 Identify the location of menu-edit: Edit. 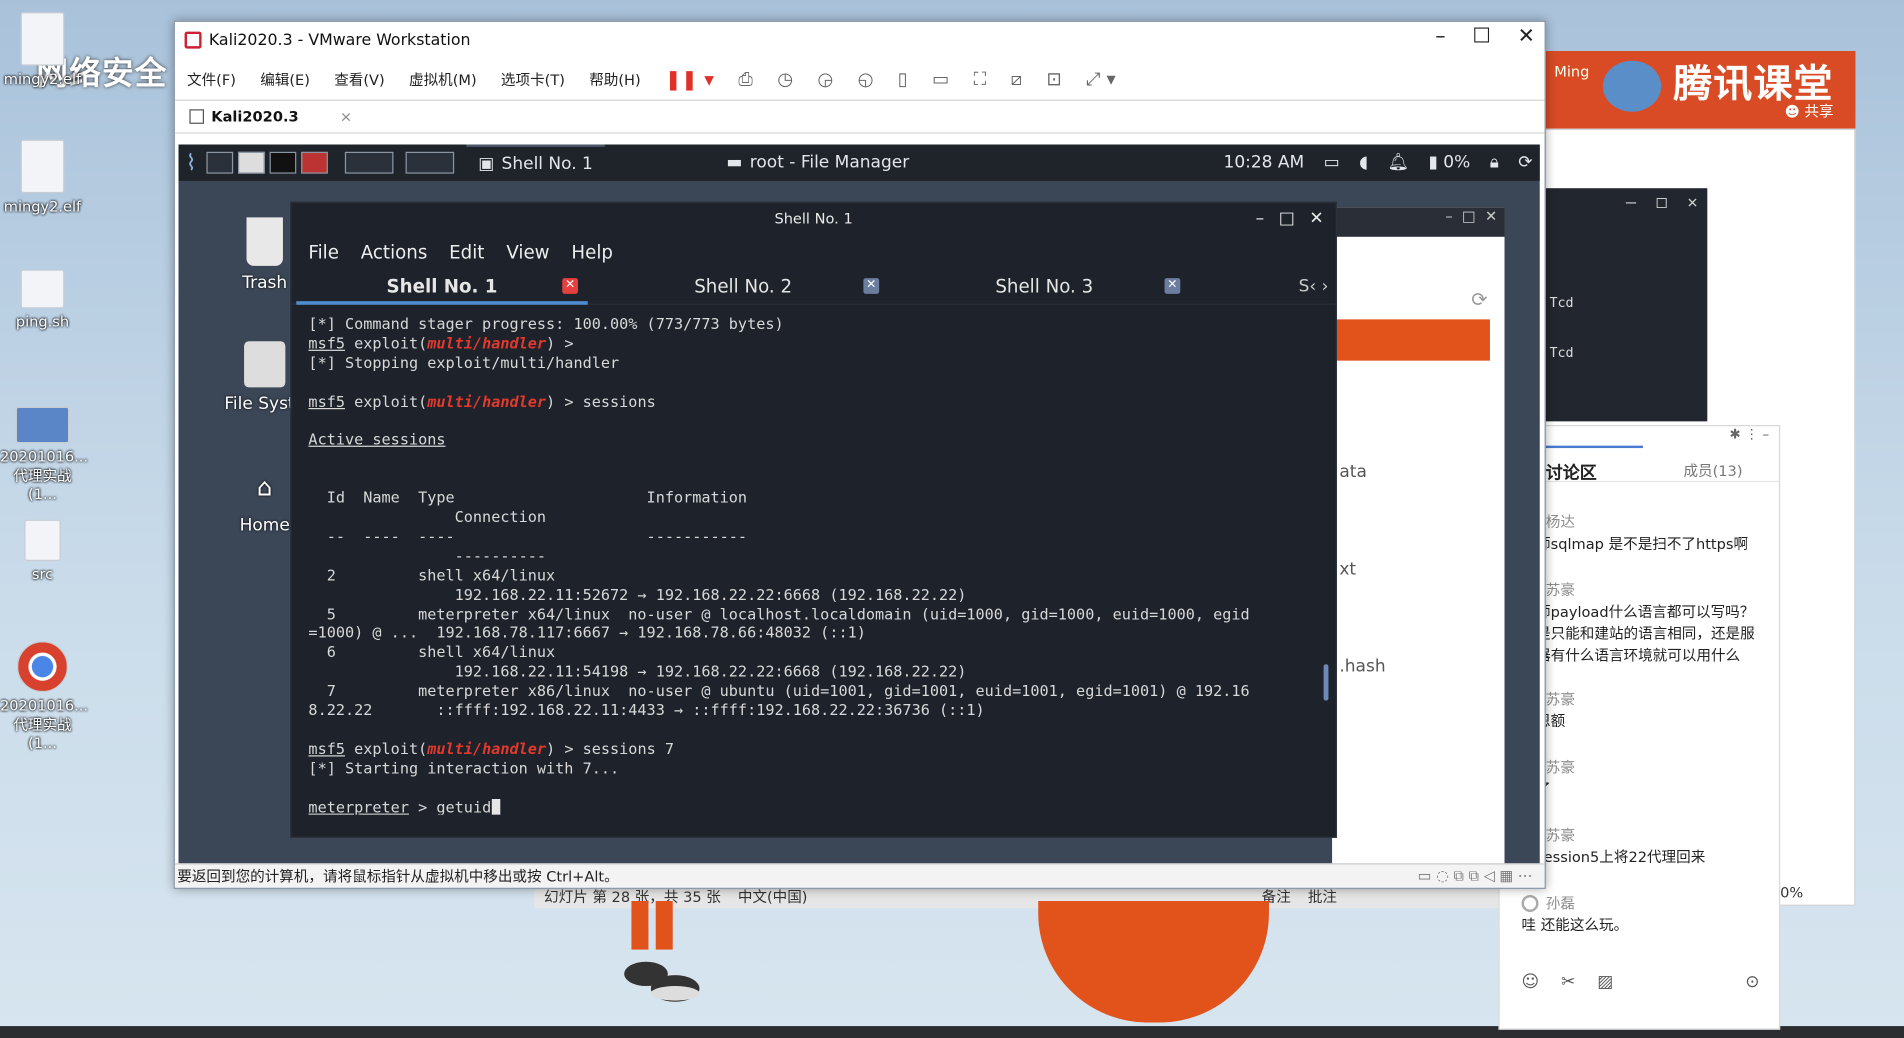
(466, 253).